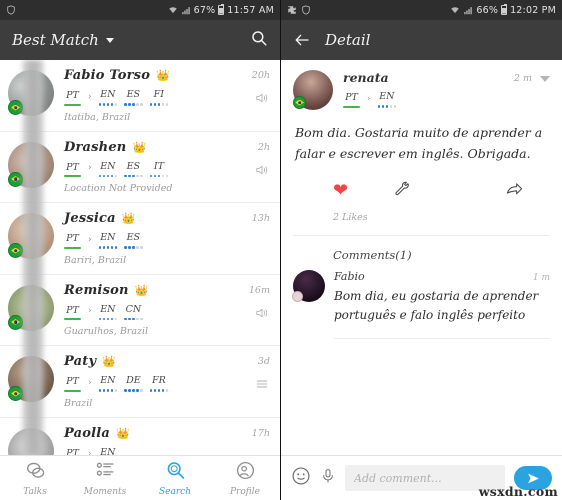 The height and width of the screenshot is (500, 562). I want to click on list-item-right: 13h, so click(247, 238).